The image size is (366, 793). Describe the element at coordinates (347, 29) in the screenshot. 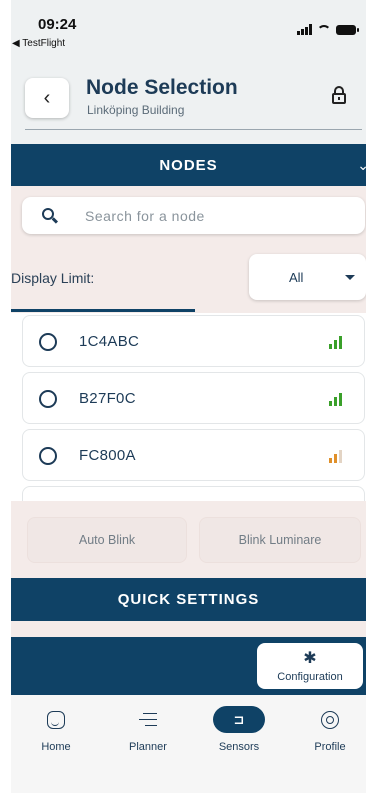

I see `battery-icon` at that location.